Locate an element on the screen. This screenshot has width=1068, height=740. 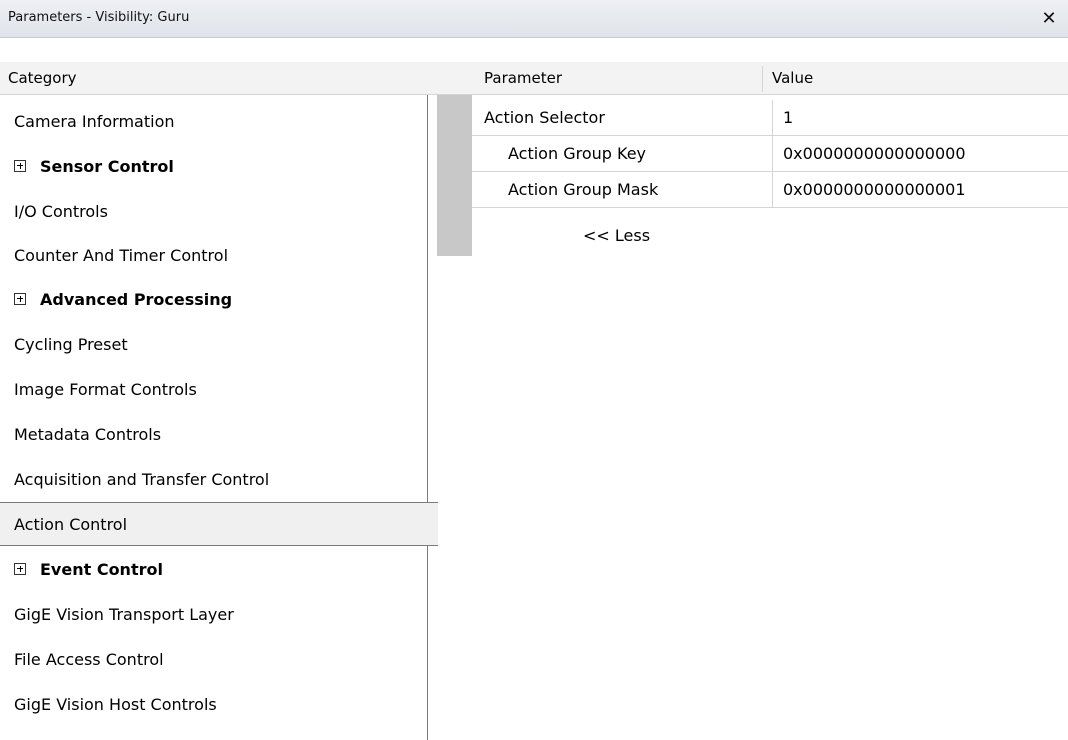
category-label: Action Control is located at coordinates (71, 524).